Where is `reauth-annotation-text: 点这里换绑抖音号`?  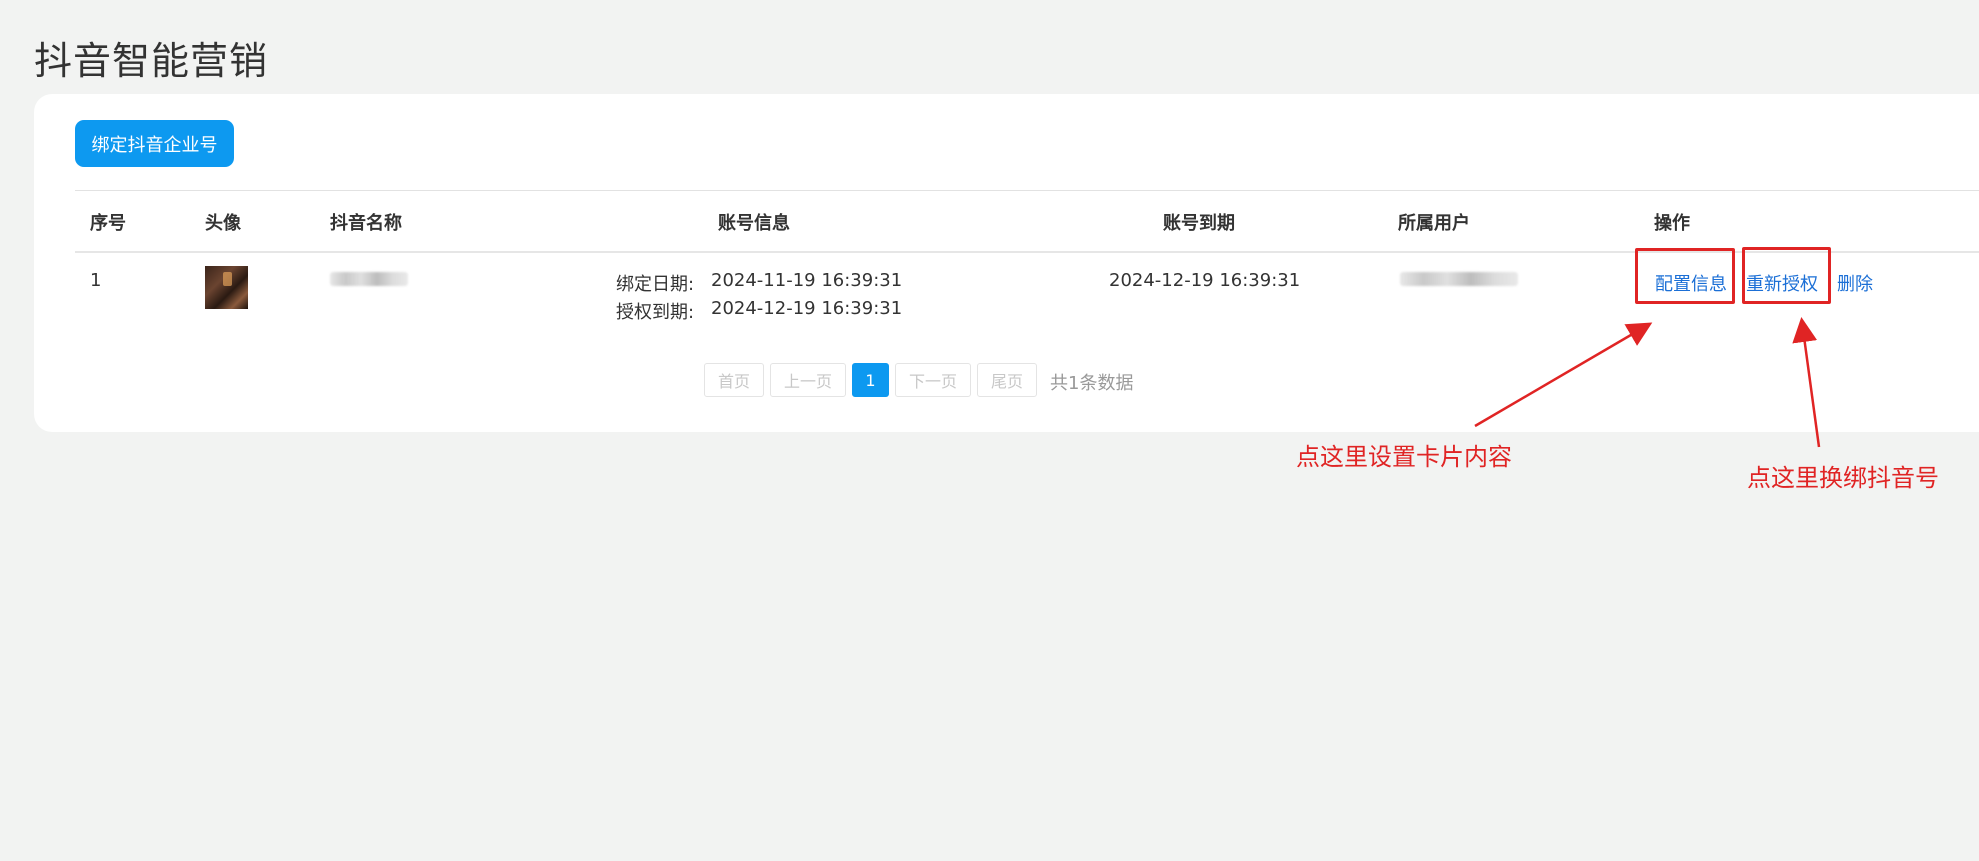 reauth-annotation-text: 点这里换绑抖音号 is located at coordinates (1843, 478).